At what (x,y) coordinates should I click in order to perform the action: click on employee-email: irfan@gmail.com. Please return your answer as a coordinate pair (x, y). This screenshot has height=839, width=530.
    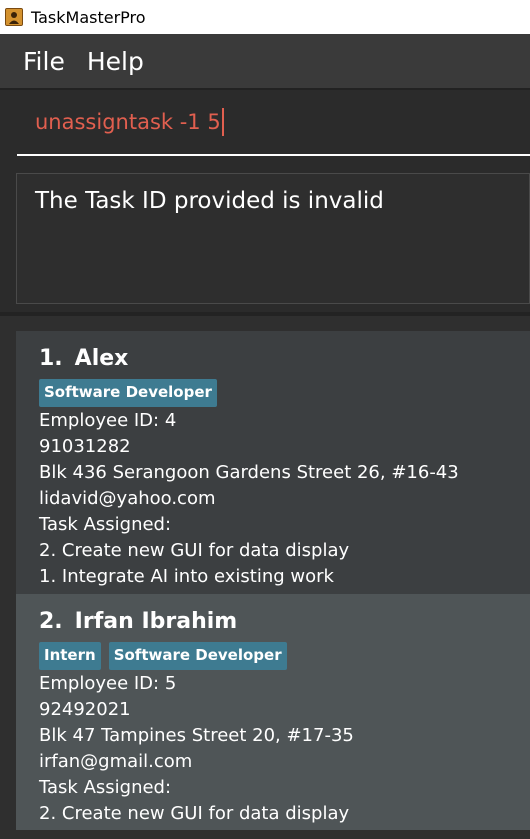
    Looking at the image, I should click on (116, 761).